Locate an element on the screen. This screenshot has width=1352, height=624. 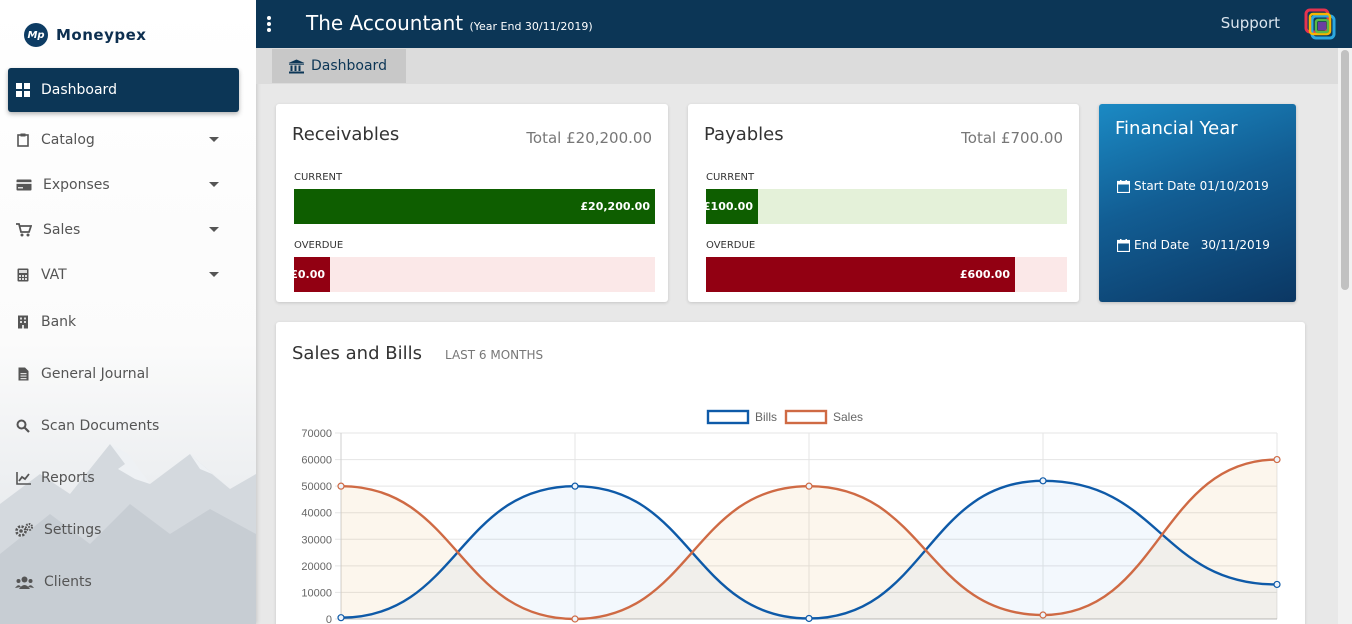
sidebar-item-label: Bank is located at coordinates (59, 322).